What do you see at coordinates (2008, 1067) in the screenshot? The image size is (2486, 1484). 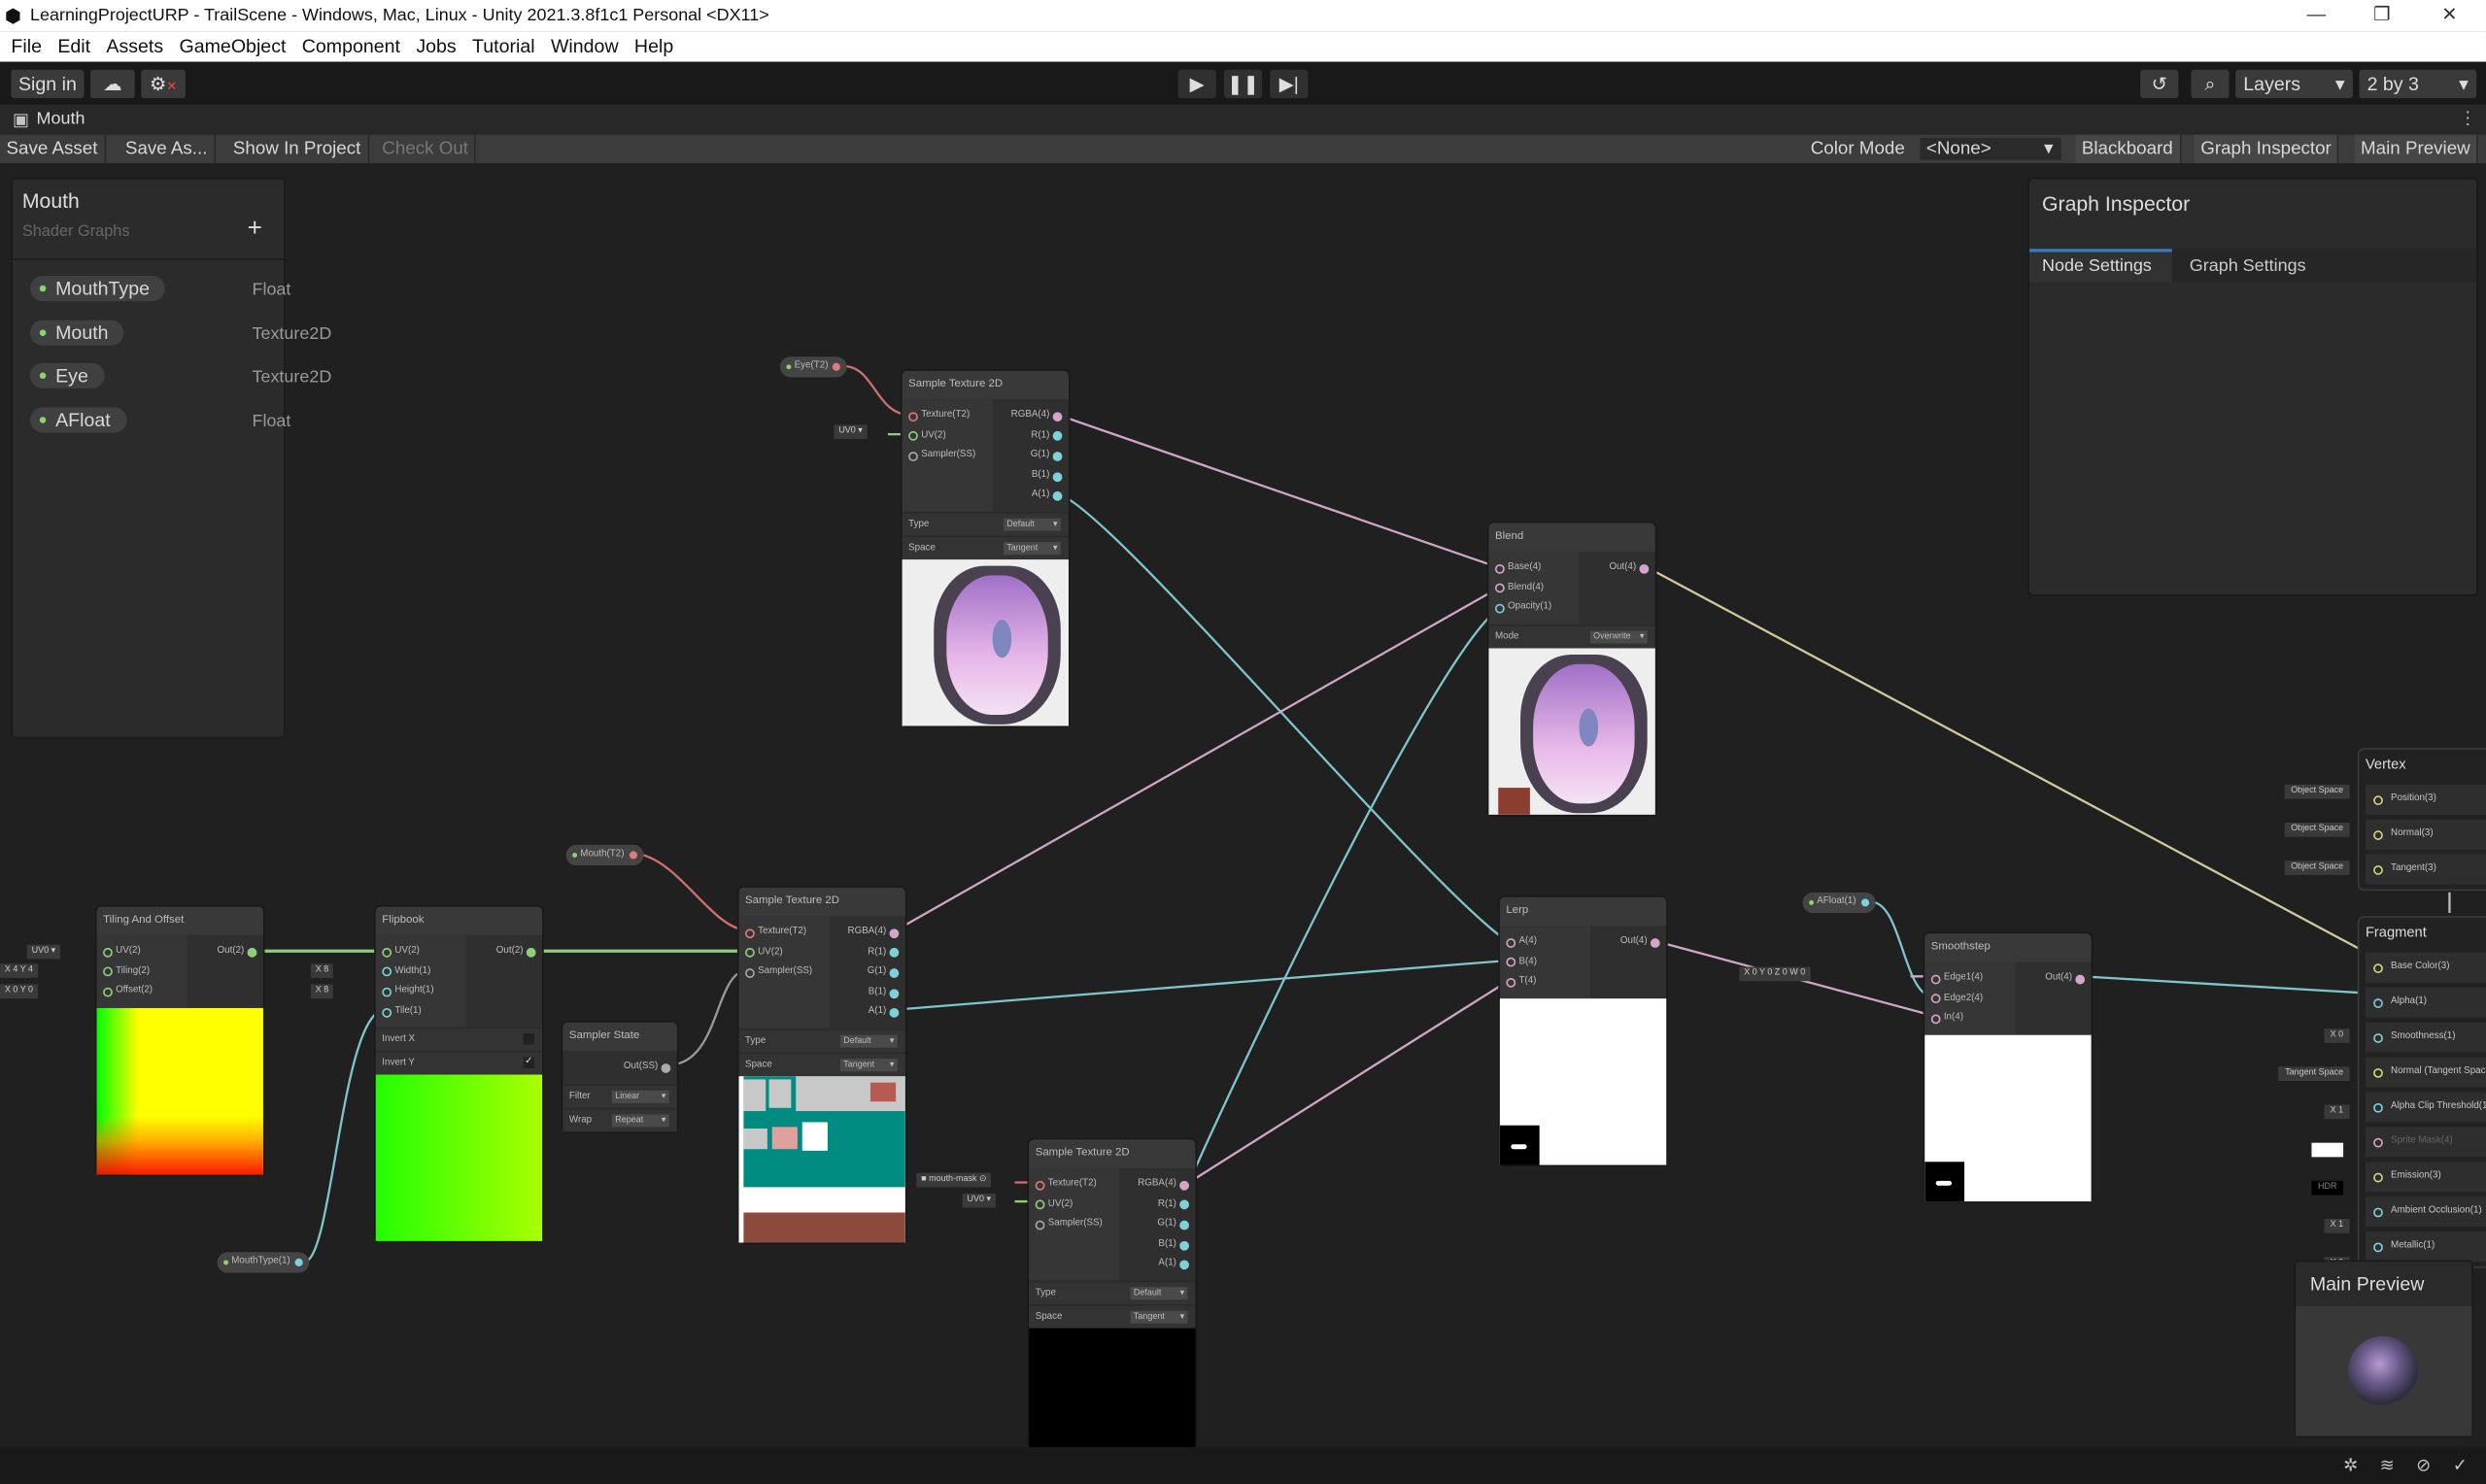 I see `node-smooth: Smoothstep Edge1(4) Edge2(4) In(4) Out(4)` at bounding box center [2008, 1067].